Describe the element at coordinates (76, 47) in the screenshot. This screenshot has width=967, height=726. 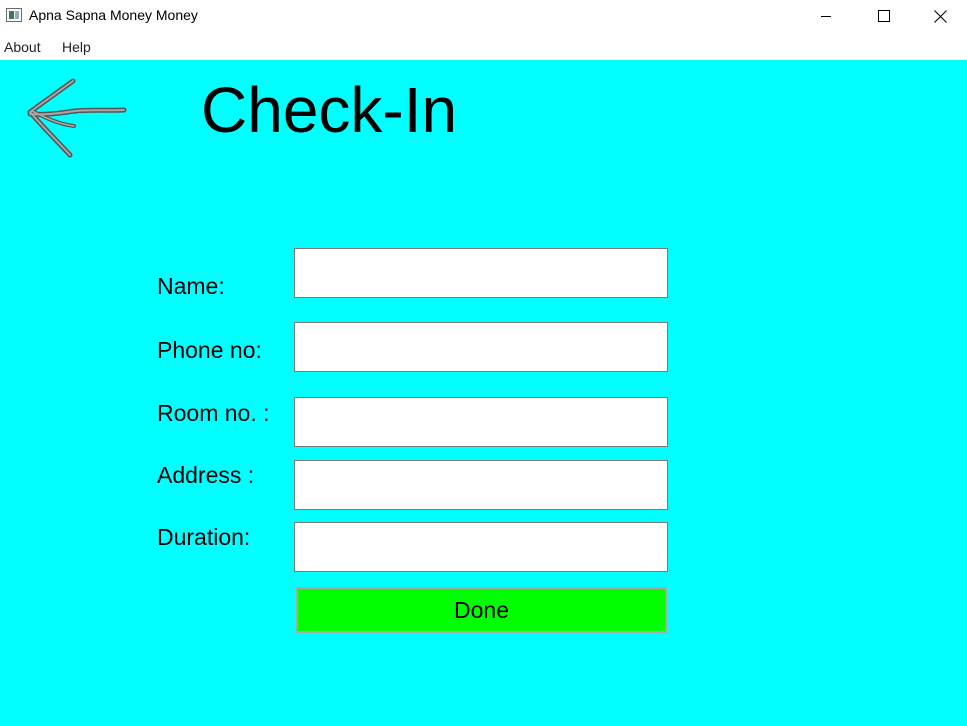
I see `menu-item-help: Help` at that location.